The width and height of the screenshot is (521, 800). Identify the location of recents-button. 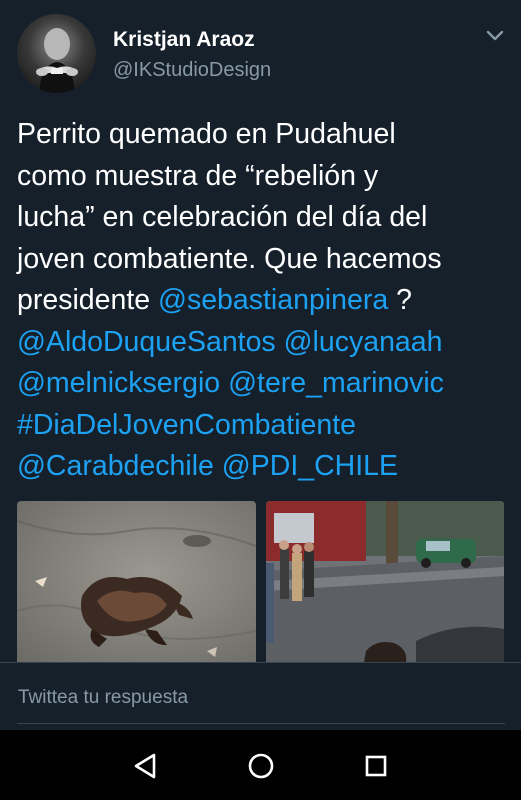
(376, 766).